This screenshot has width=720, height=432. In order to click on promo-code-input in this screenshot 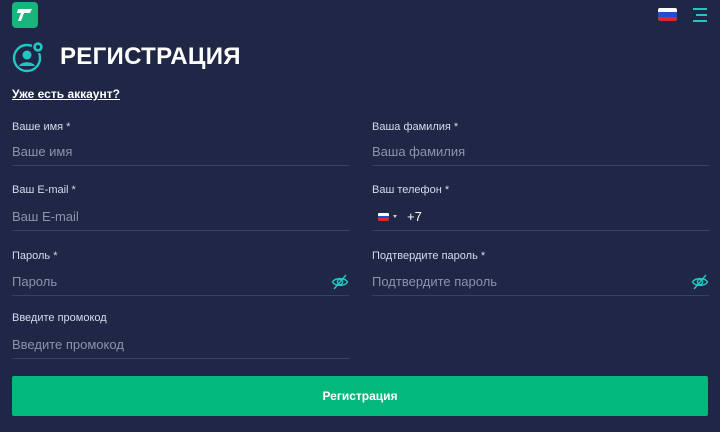, I will do `click(162, 344)`.